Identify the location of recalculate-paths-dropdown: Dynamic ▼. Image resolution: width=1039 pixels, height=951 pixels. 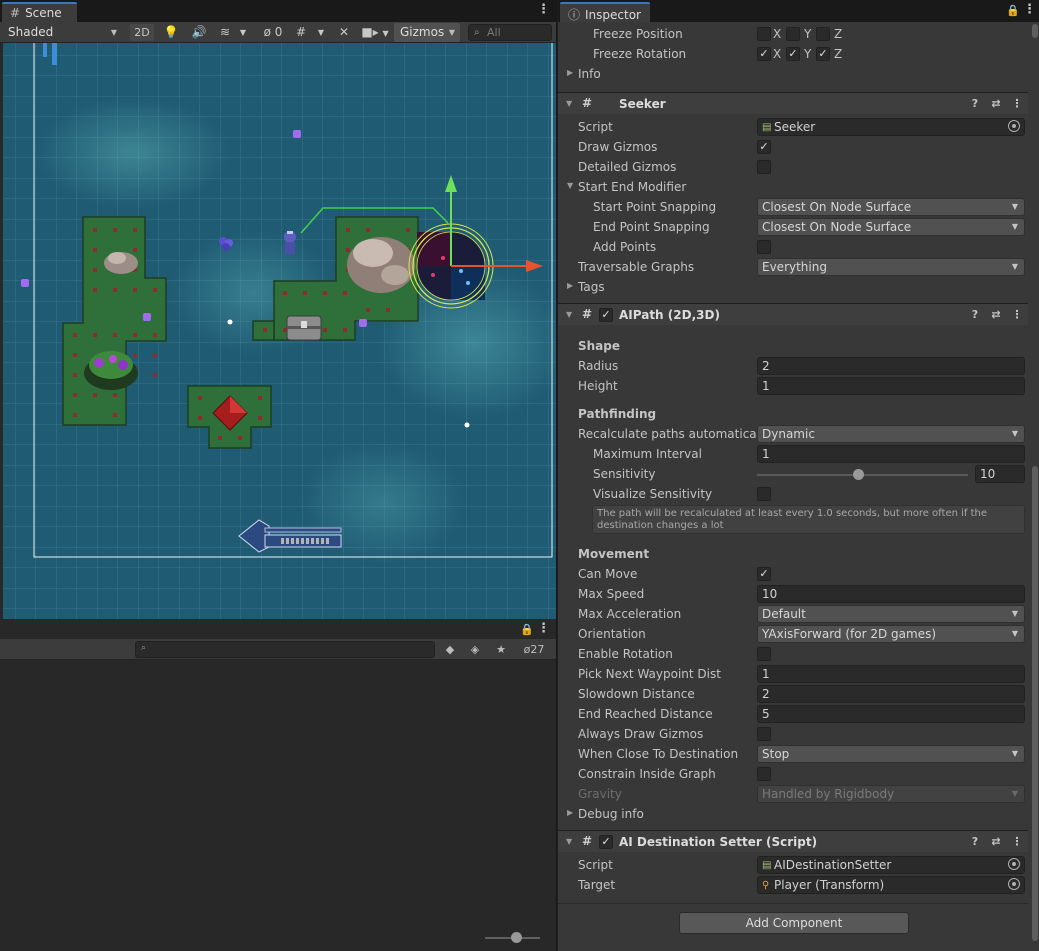
(891, 434).